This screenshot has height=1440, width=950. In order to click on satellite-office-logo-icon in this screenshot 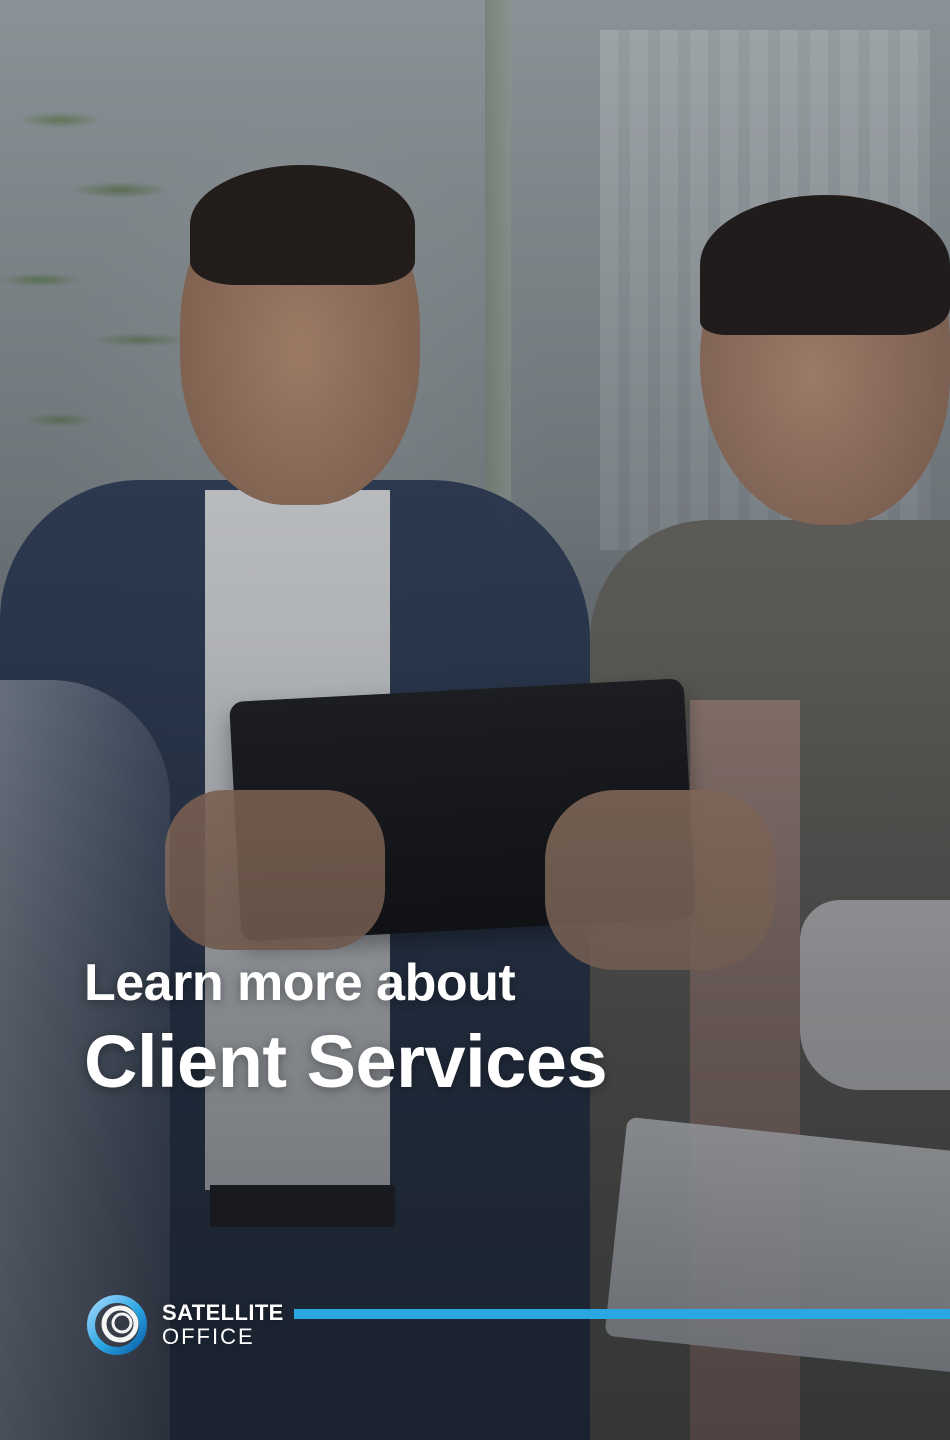, I will do `click(117, 1325)`.